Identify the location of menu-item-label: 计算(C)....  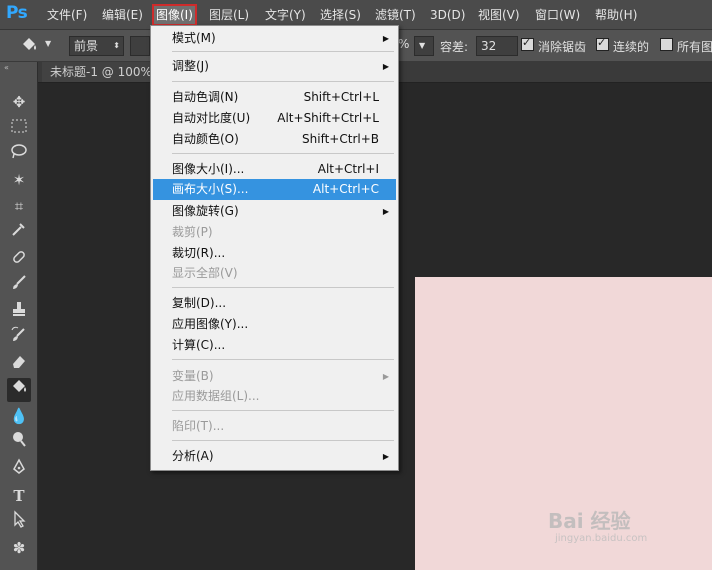
(199, 345).